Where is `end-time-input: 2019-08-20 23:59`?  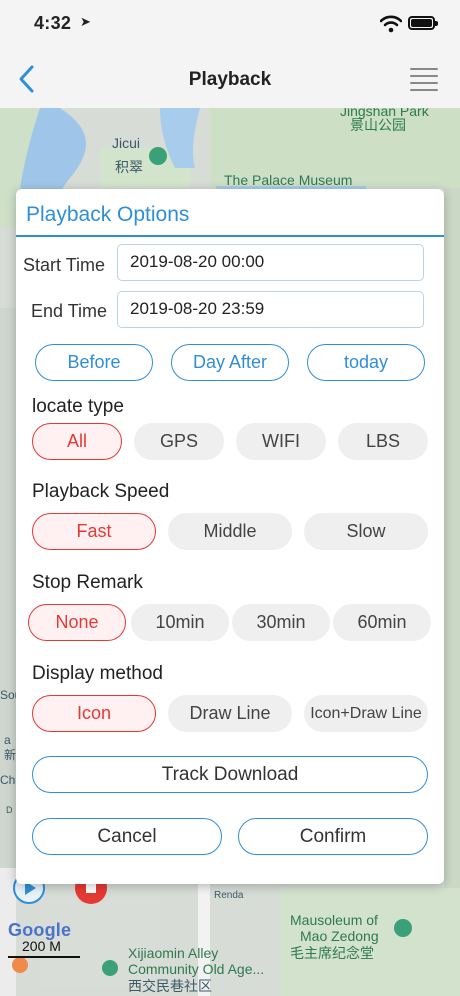 end-time-input: 2019-08-20 23:59 is located at coordinates (270, 309).